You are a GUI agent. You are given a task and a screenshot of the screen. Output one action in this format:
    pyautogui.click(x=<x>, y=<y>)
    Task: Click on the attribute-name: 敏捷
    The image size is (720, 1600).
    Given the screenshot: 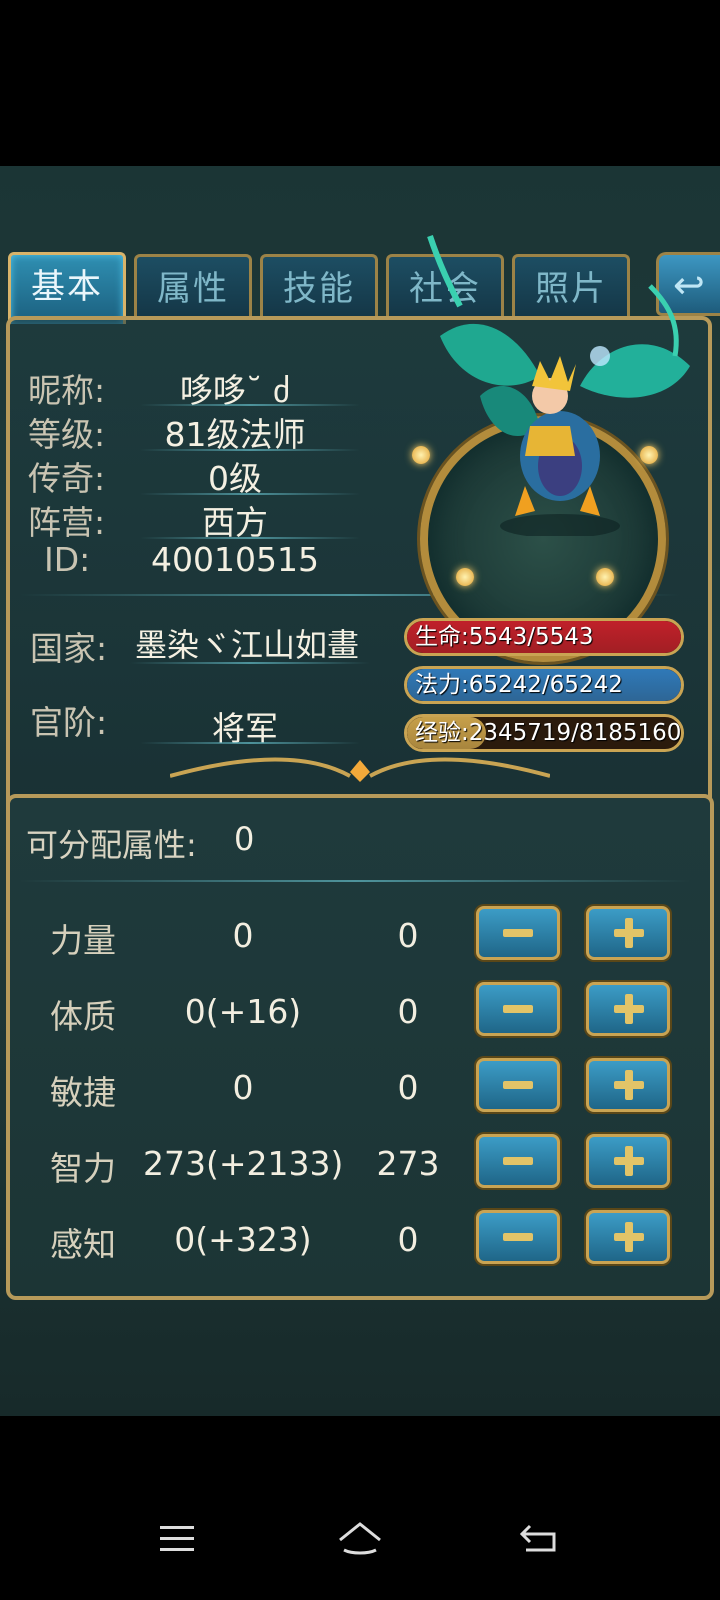 What is the action you would take?
    pyautogui.click(x=83, y=1092)
    